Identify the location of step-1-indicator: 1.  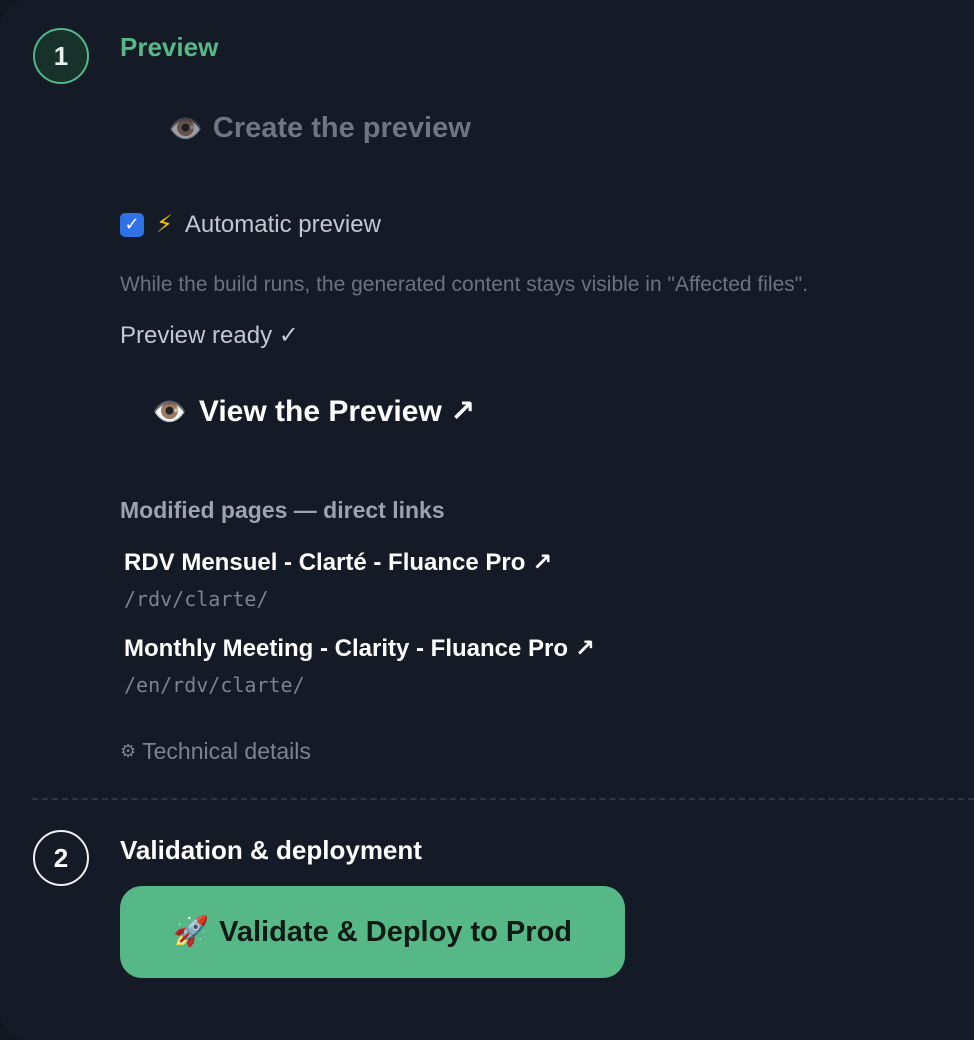
(61, 56).